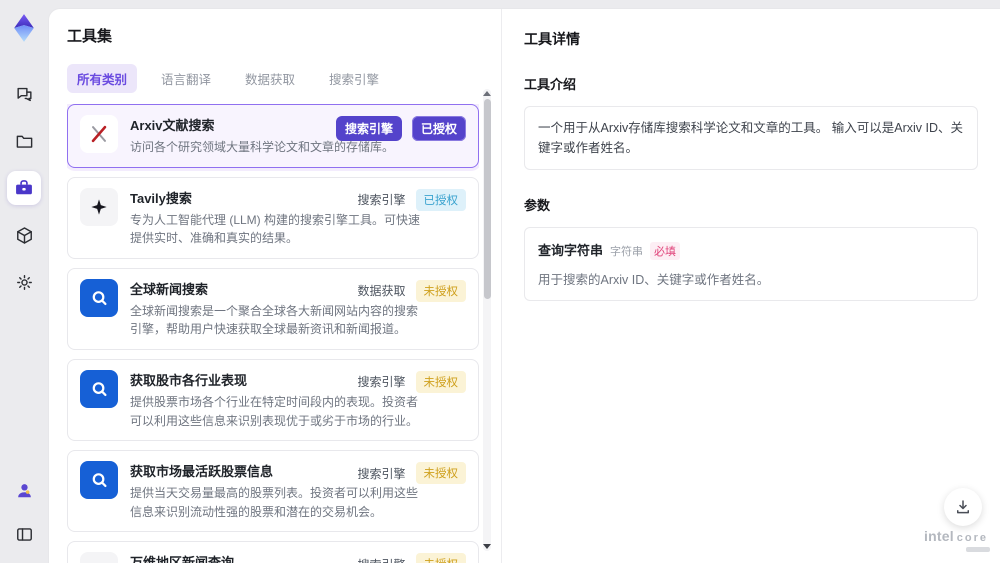 Image resolution: width=1000 pixels, height=563 pixels. What do you see at coordinates (552, 39) in the screenshot?
I see `details-title: 工具详情` at bounding box center [552, 39].